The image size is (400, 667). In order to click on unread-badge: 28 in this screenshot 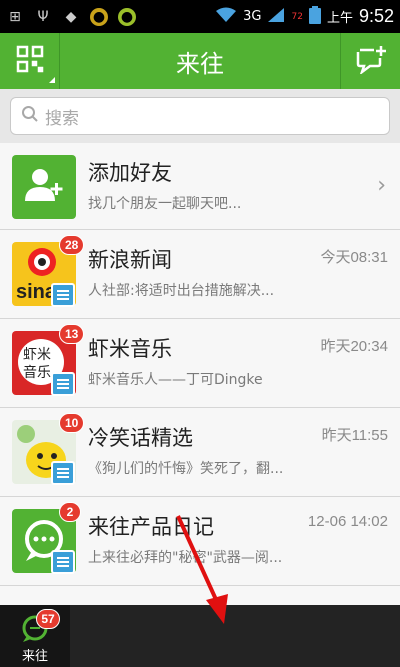, I will do `click(72, 245)`.